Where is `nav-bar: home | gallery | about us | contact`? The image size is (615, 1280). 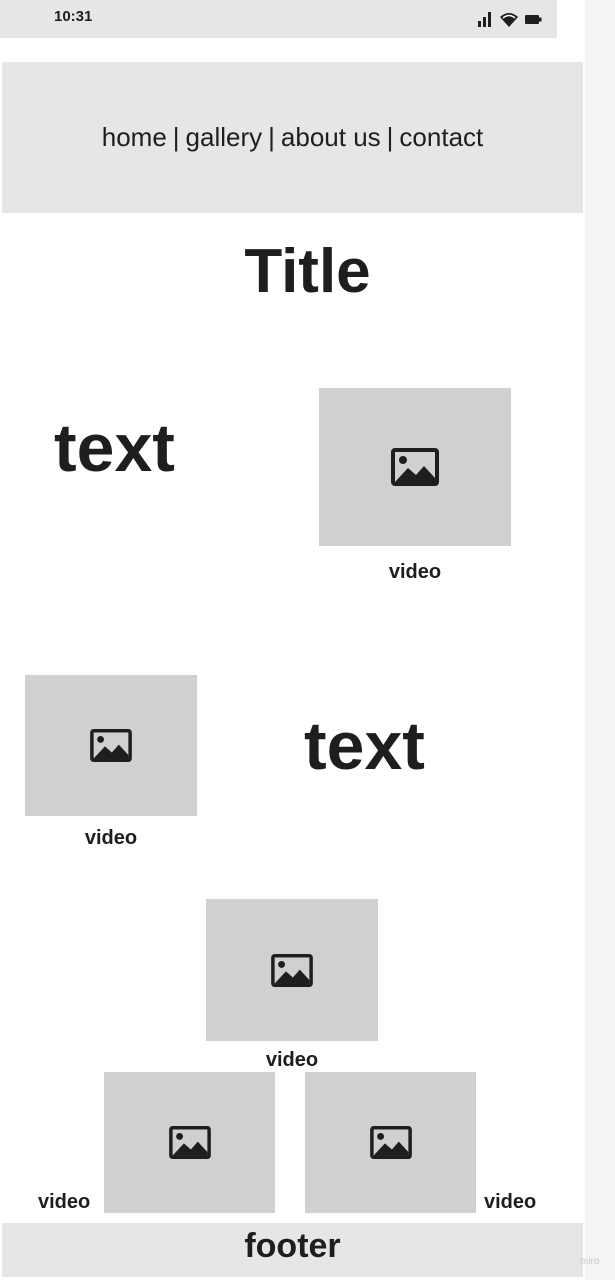
nav-bar: home | gallery | about us | contact is located at coordinates (292, 137).